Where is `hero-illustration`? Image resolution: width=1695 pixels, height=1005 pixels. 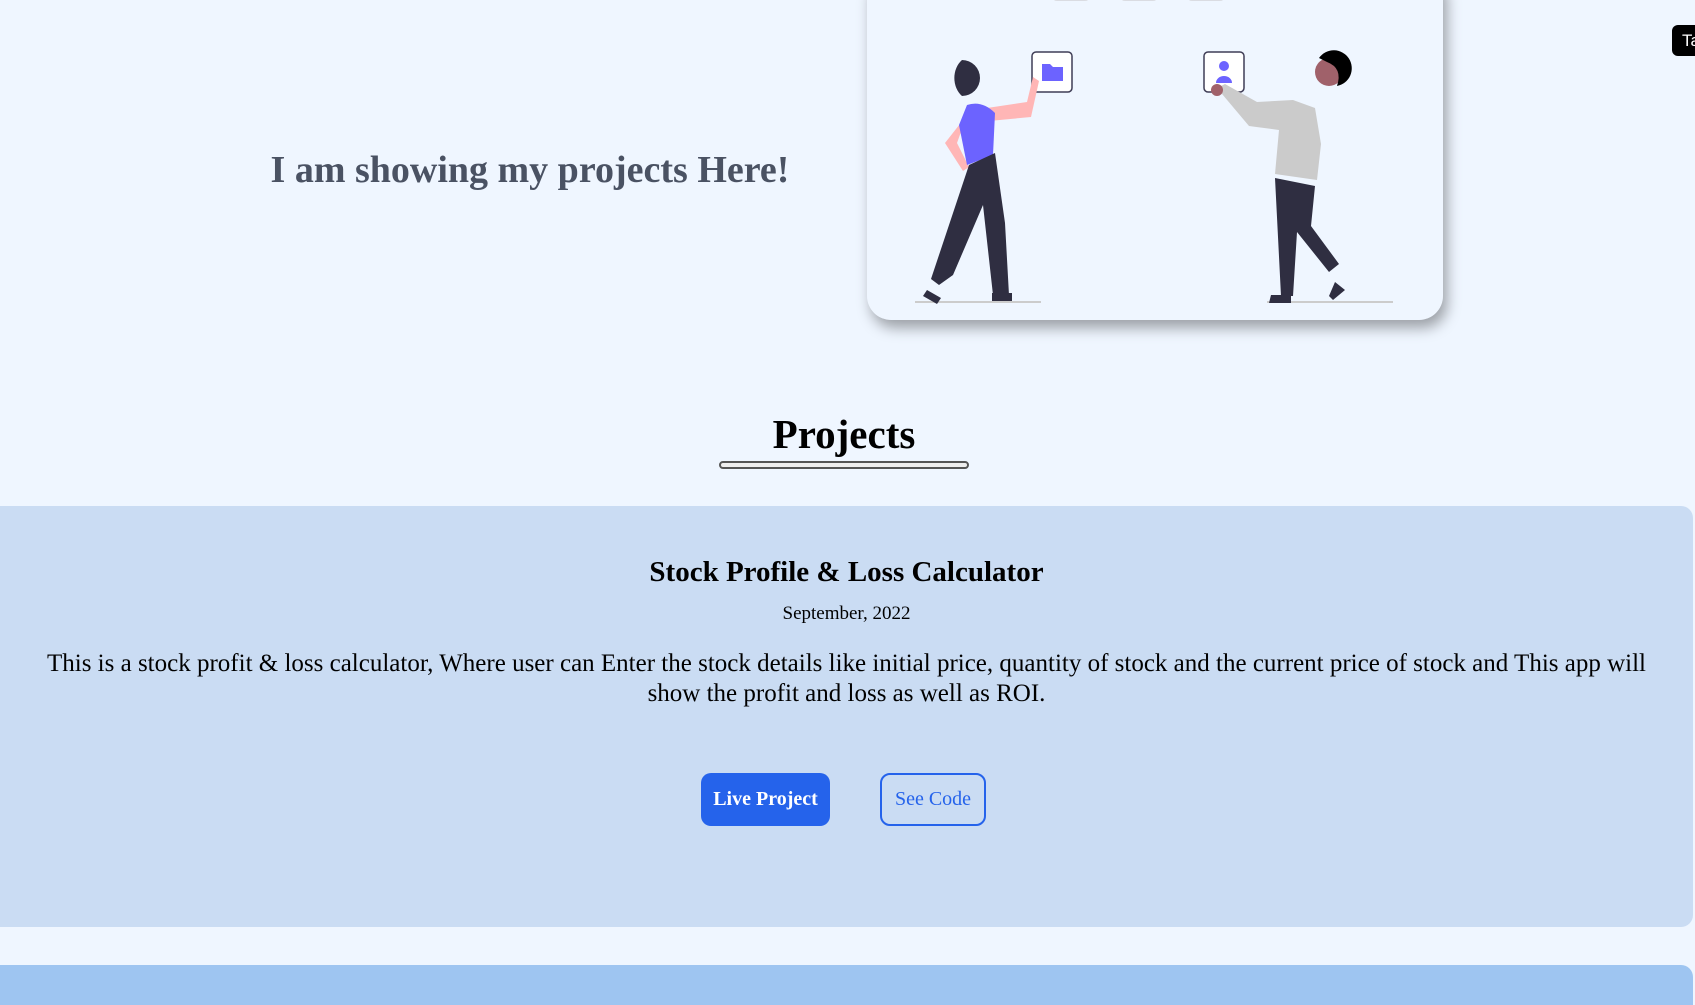 hero-illustration is located at coordinates (1155, 160).